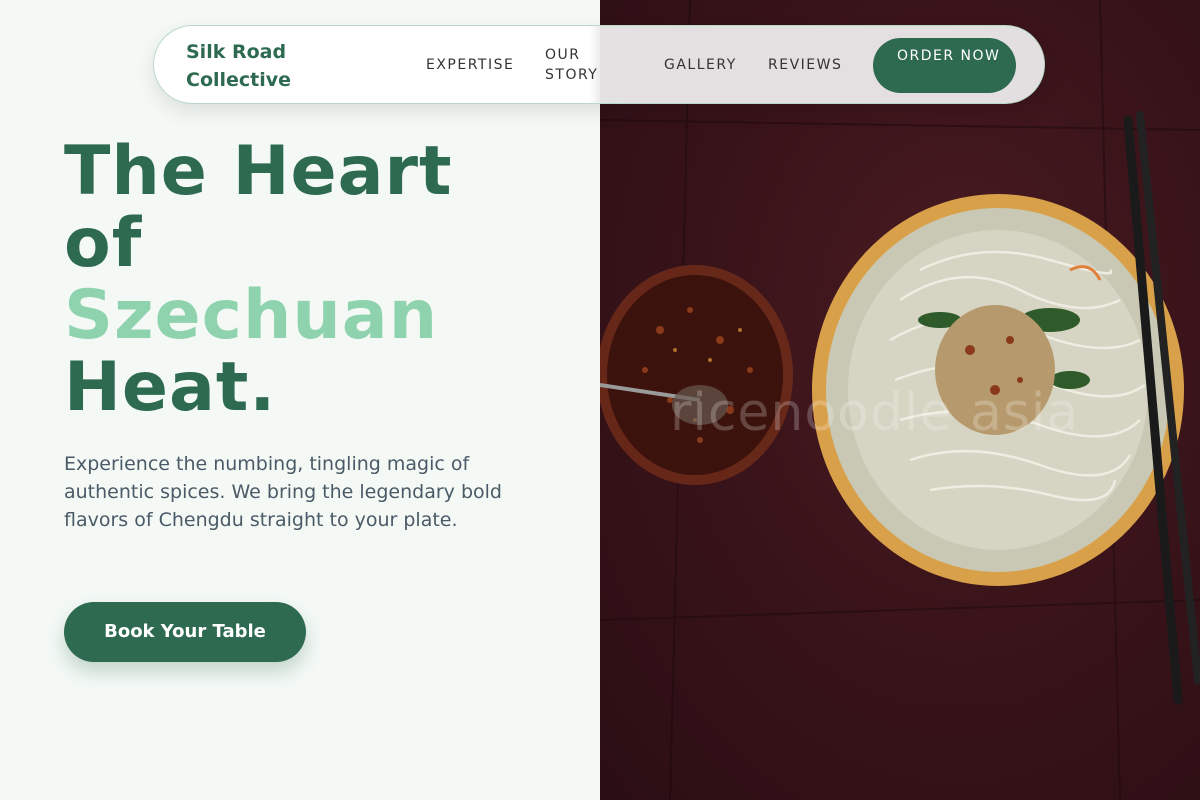 The width and height of the screenshot is (1200, 800). What do you see at coordinates (258, 171) in the screenshot?
I see `headline-line-1: The Heart` at bounding box center [258, 171].